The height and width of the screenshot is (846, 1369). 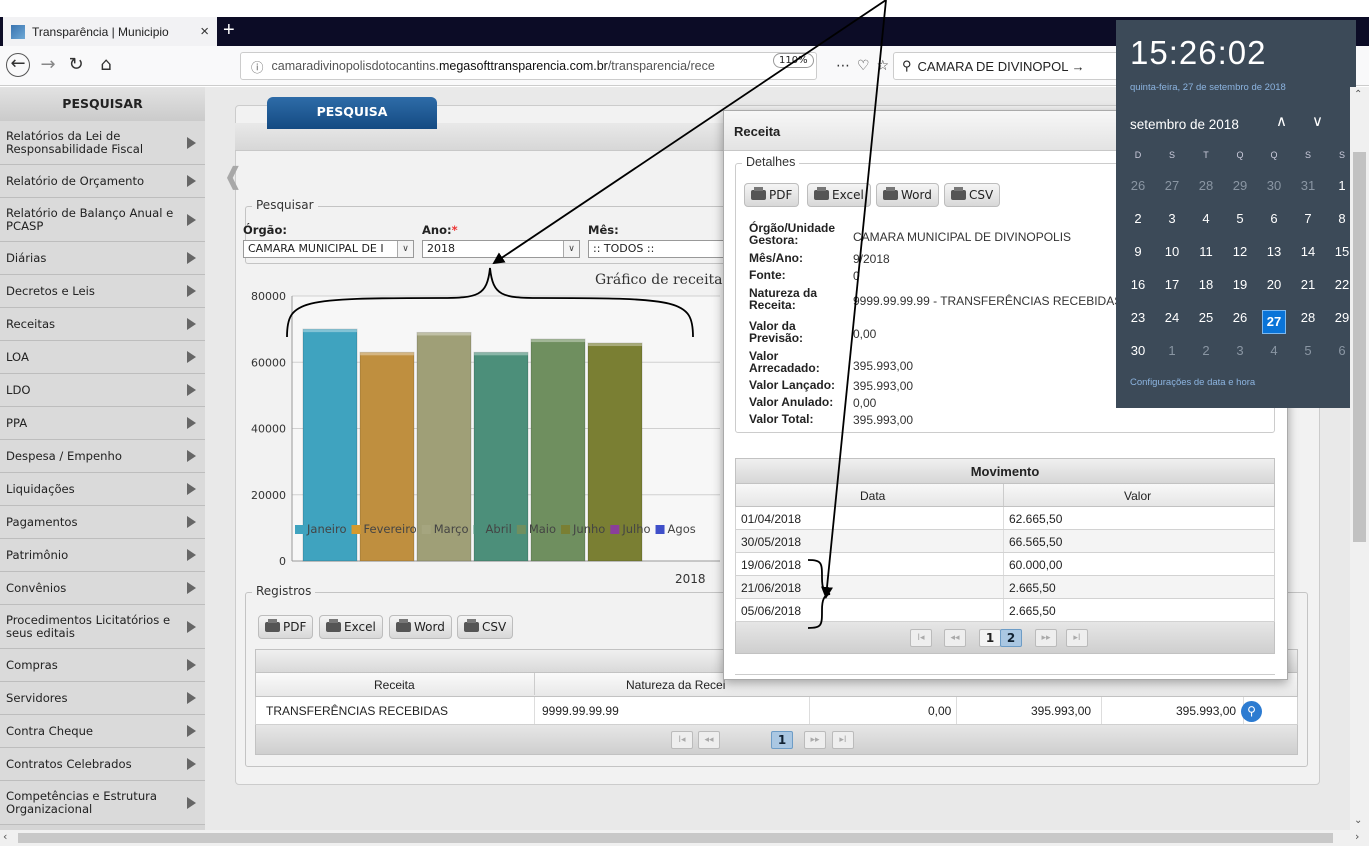 What do you see at coordinates (1308, 185) in the screenshot?
I see `calendar-day: 31` at bounding box center [1308, 185].